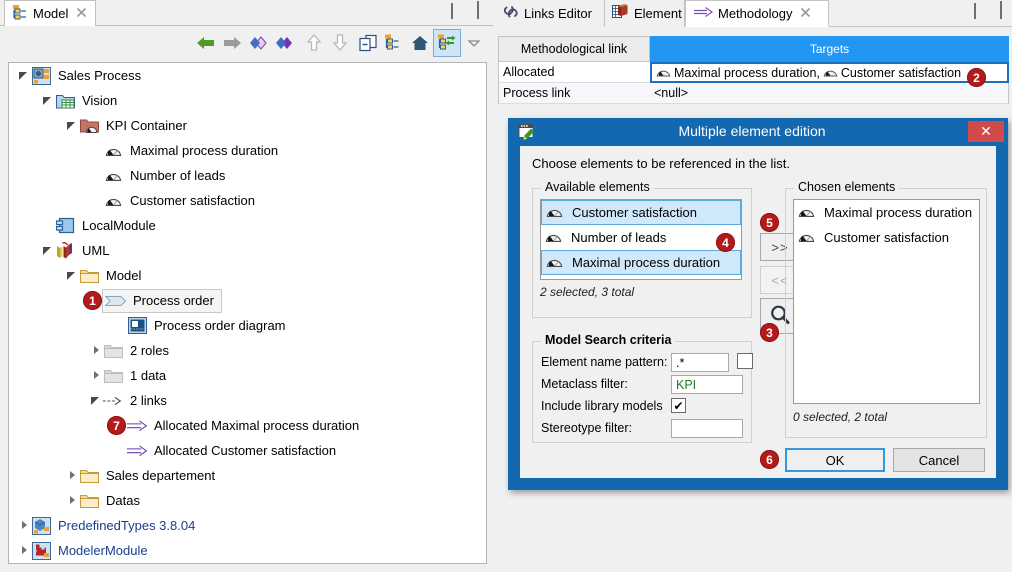  I want to click on model-project-icon, so click(41, 76).